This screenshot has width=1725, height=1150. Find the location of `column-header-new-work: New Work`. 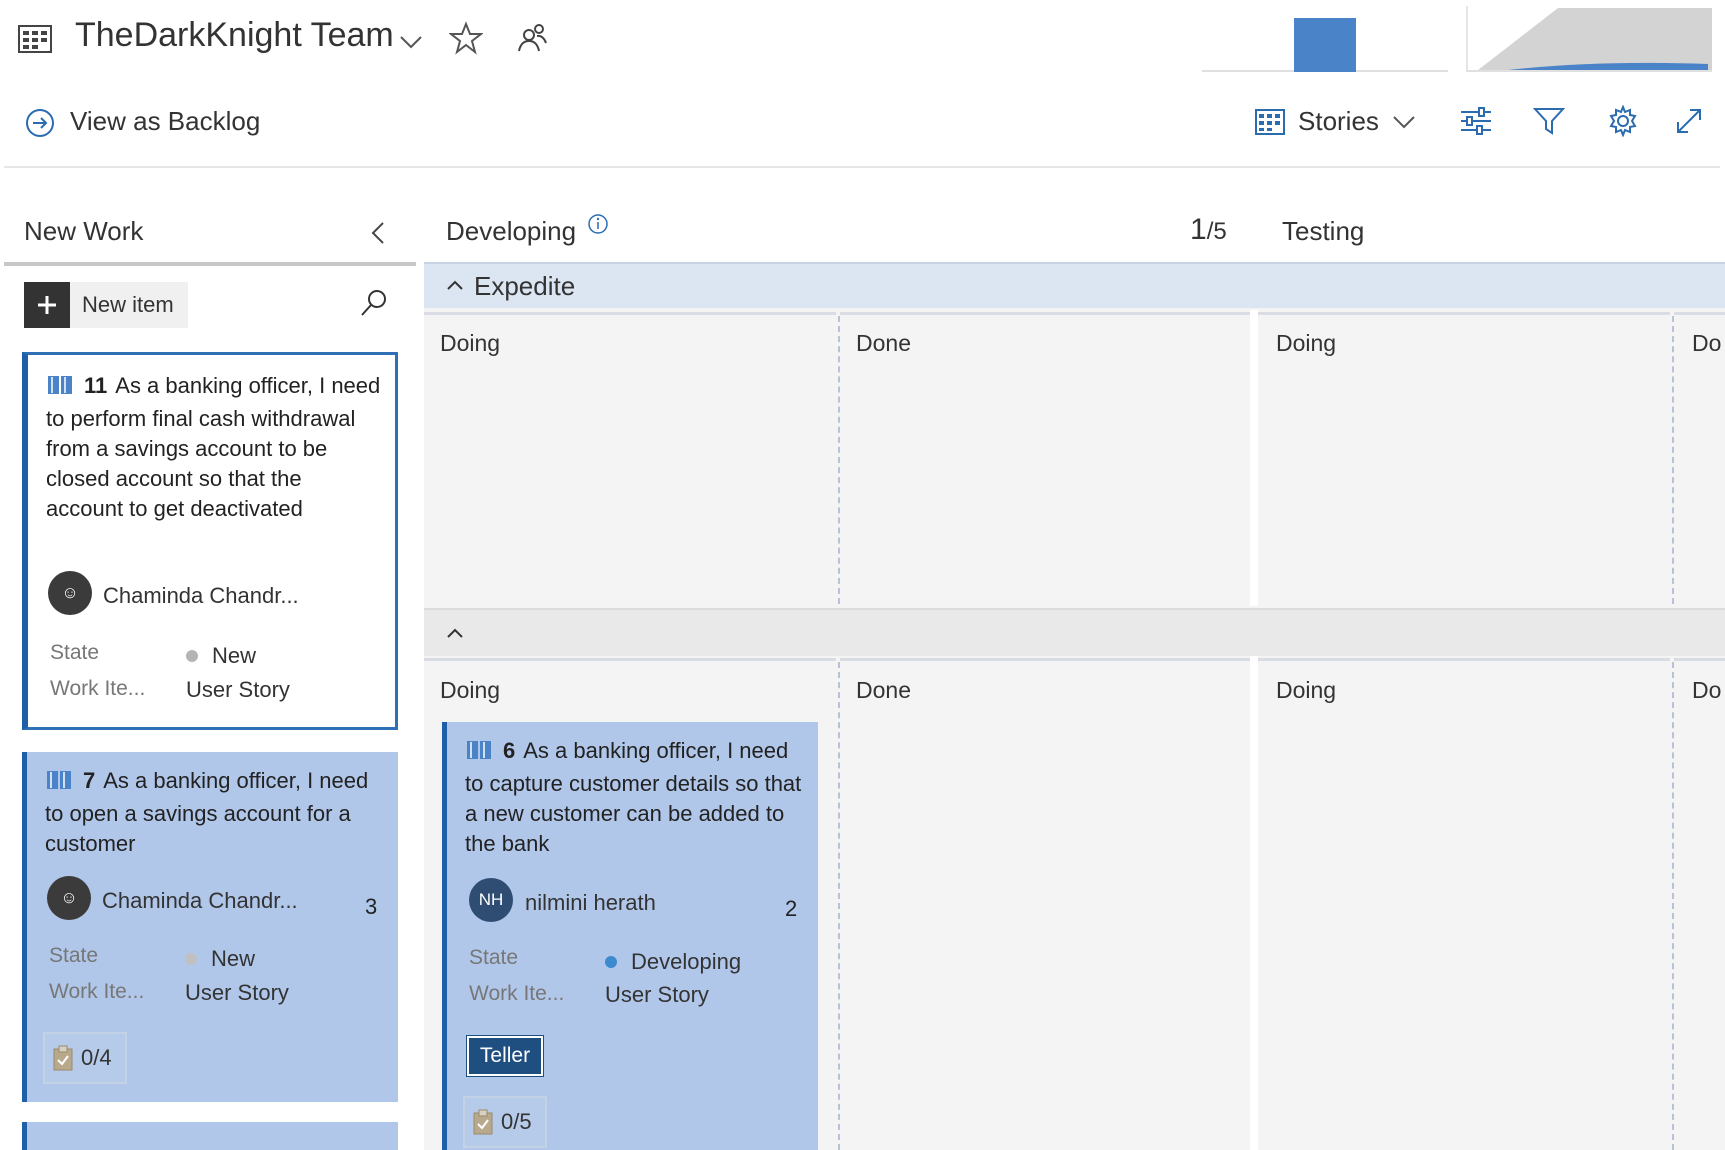

column-header-new-work: New Work is located at coordinates (84, 231).